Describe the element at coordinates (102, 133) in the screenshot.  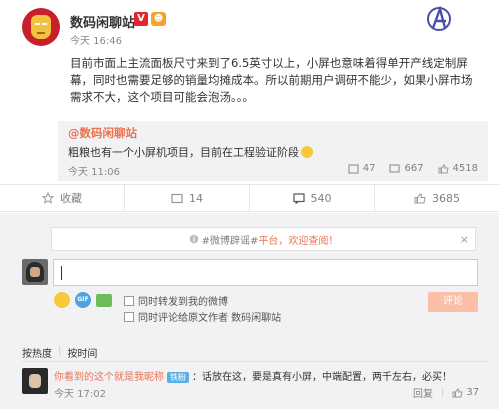
I see `repost-author: @数码闲聊站` at that location.